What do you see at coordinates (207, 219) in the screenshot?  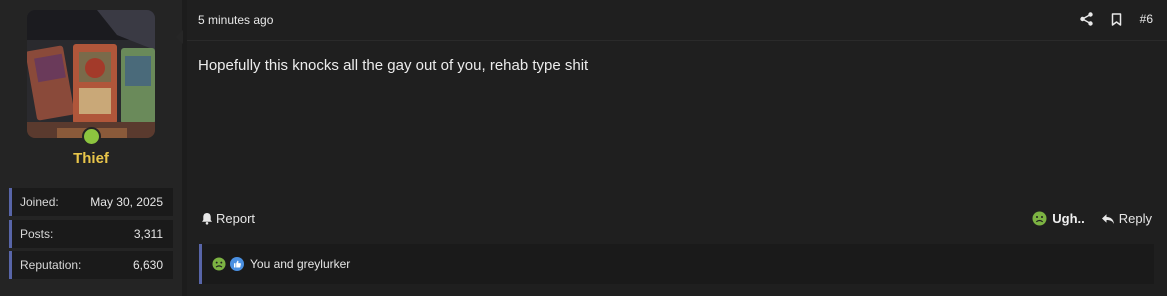 I see `bell-icon` at bounding box center [207, 219].